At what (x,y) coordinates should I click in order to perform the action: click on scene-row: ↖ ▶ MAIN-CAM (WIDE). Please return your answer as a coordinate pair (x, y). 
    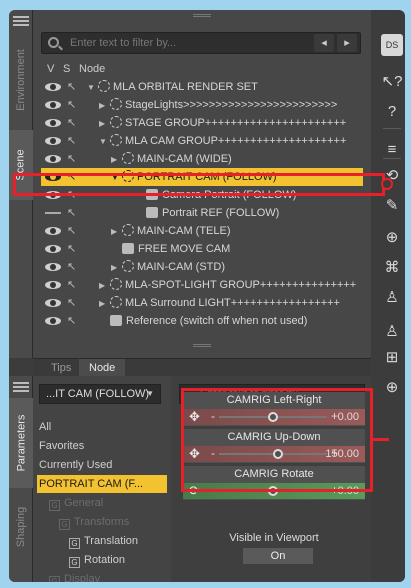
    Looking at the image, I should click on (202, 159).